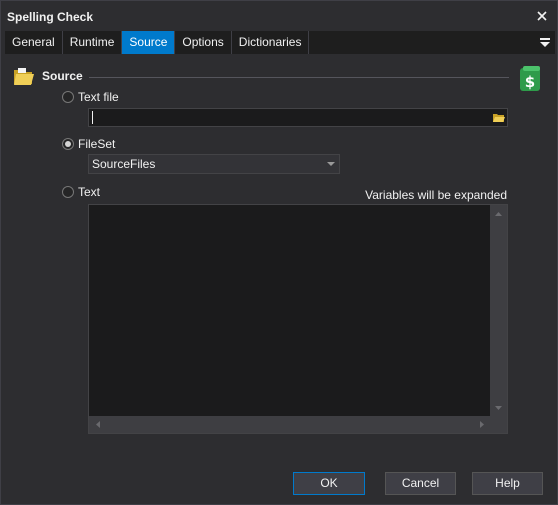 The image size is (558, 505). I want to click on fileset-dropdown-button, so click(330, 164).